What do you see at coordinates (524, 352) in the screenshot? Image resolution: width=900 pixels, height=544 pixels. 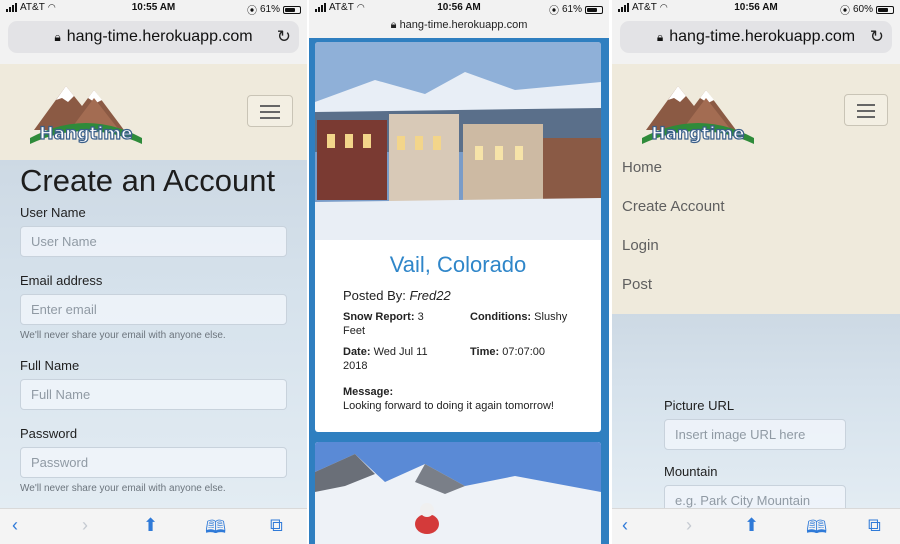 I see `time-value: 07:07:00` at bounding box center [524, 352].